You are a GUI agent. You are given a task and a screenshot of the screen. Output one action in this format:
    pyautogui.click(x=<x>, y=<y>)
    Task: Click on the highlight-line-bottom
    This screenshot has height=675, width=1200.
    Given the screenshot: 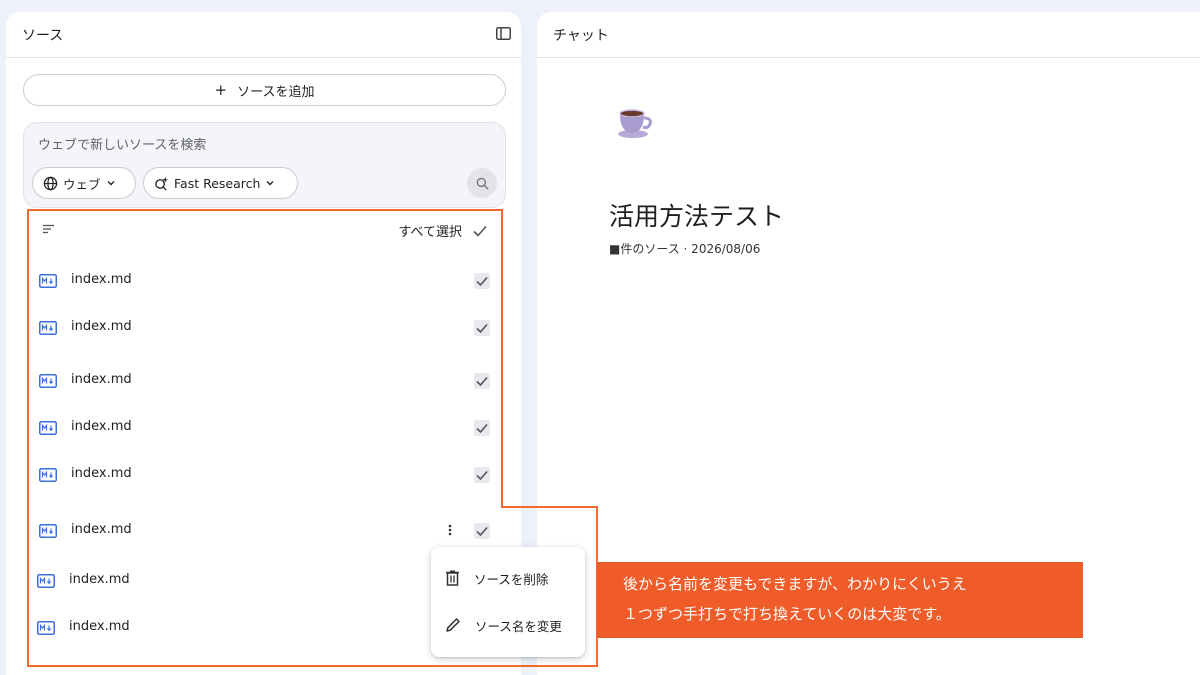 What is the action you would take?
    pyautogui.click(x=312, y=666)
    